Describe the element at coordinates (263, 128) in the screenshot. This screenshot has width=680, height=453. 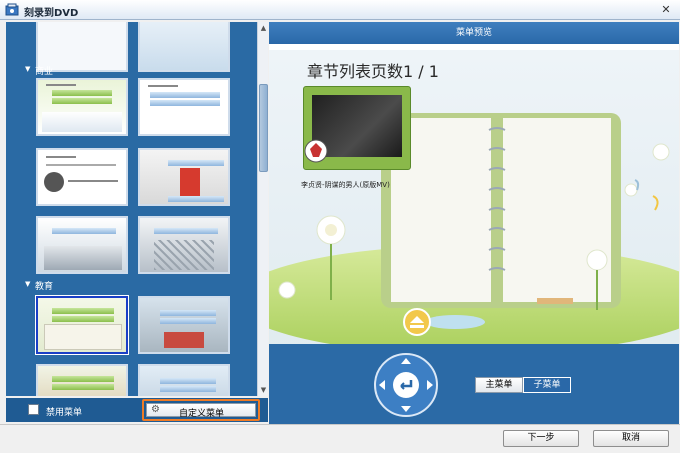
I see `scrollbar-thumb` at that location.